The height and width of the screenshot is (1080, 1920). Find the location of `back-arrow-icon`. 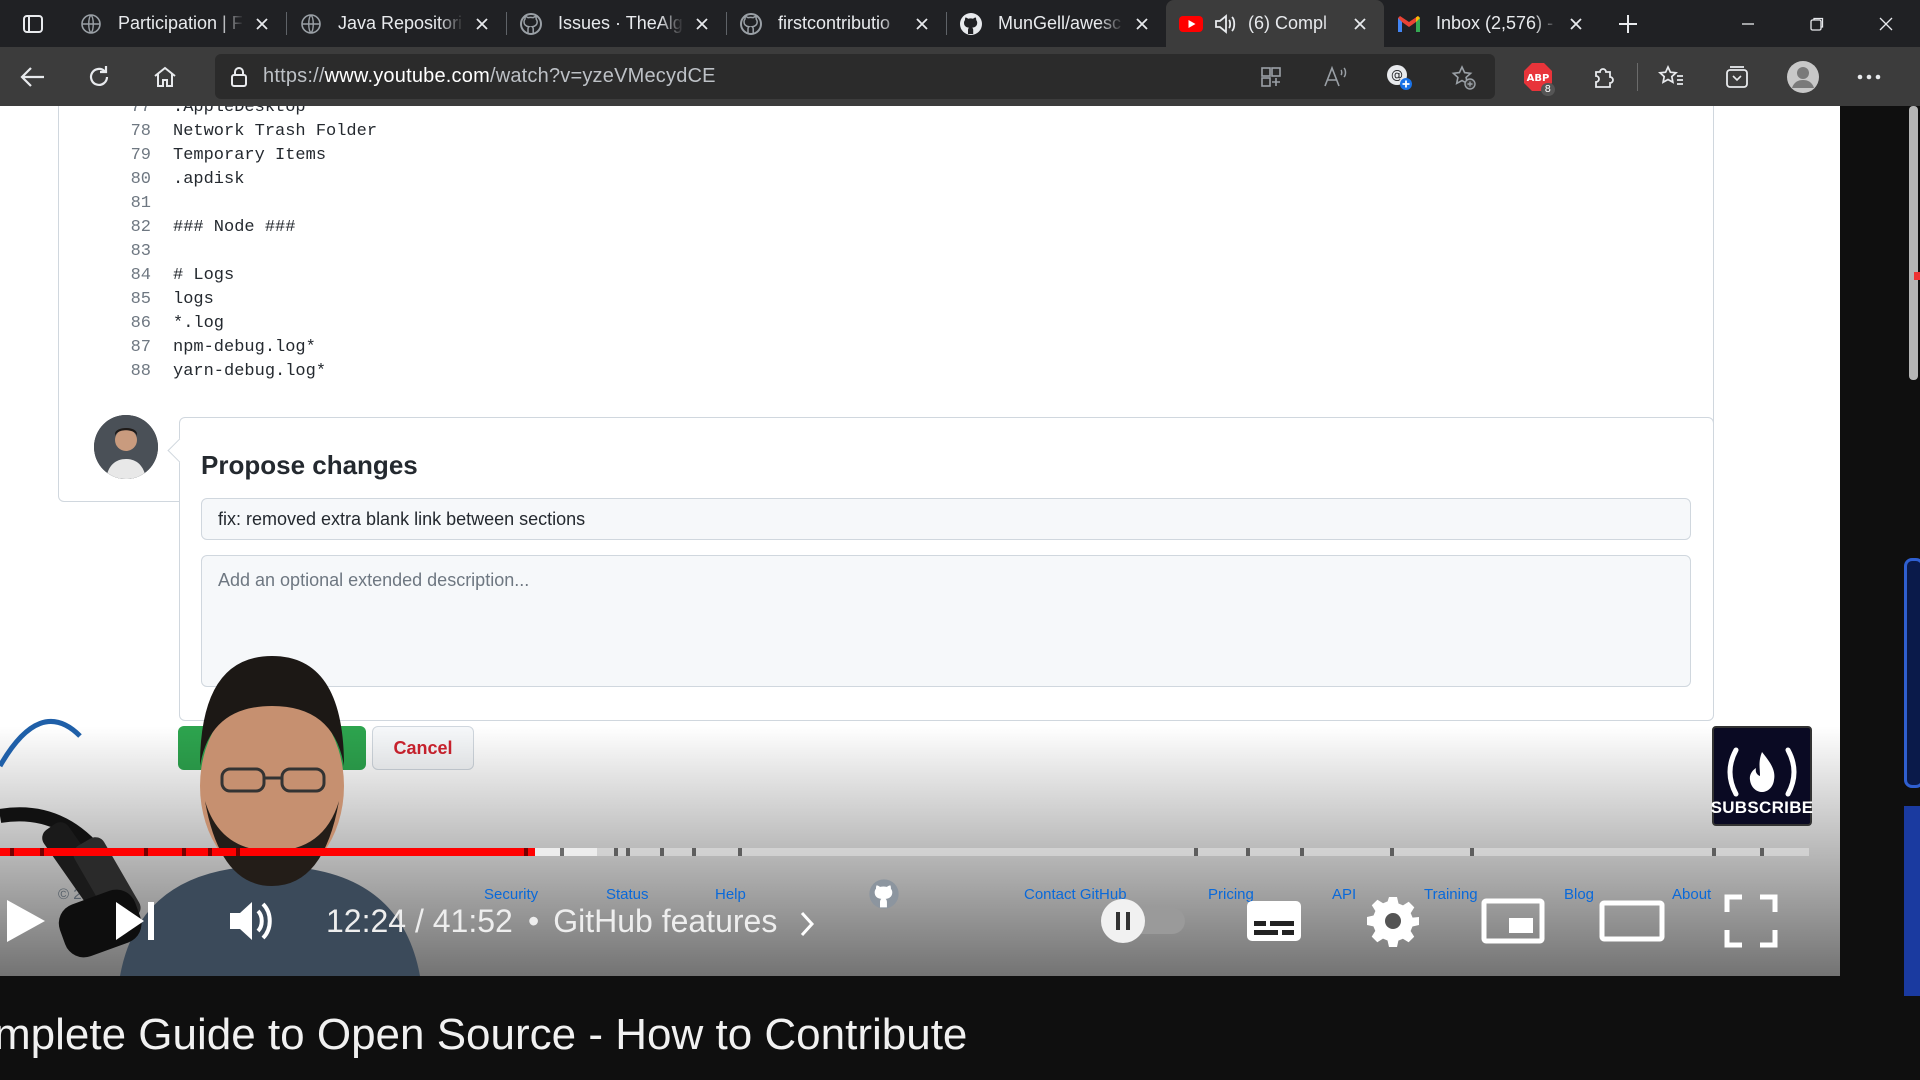

back-arrow-icon is located at coordinates (32, 76).